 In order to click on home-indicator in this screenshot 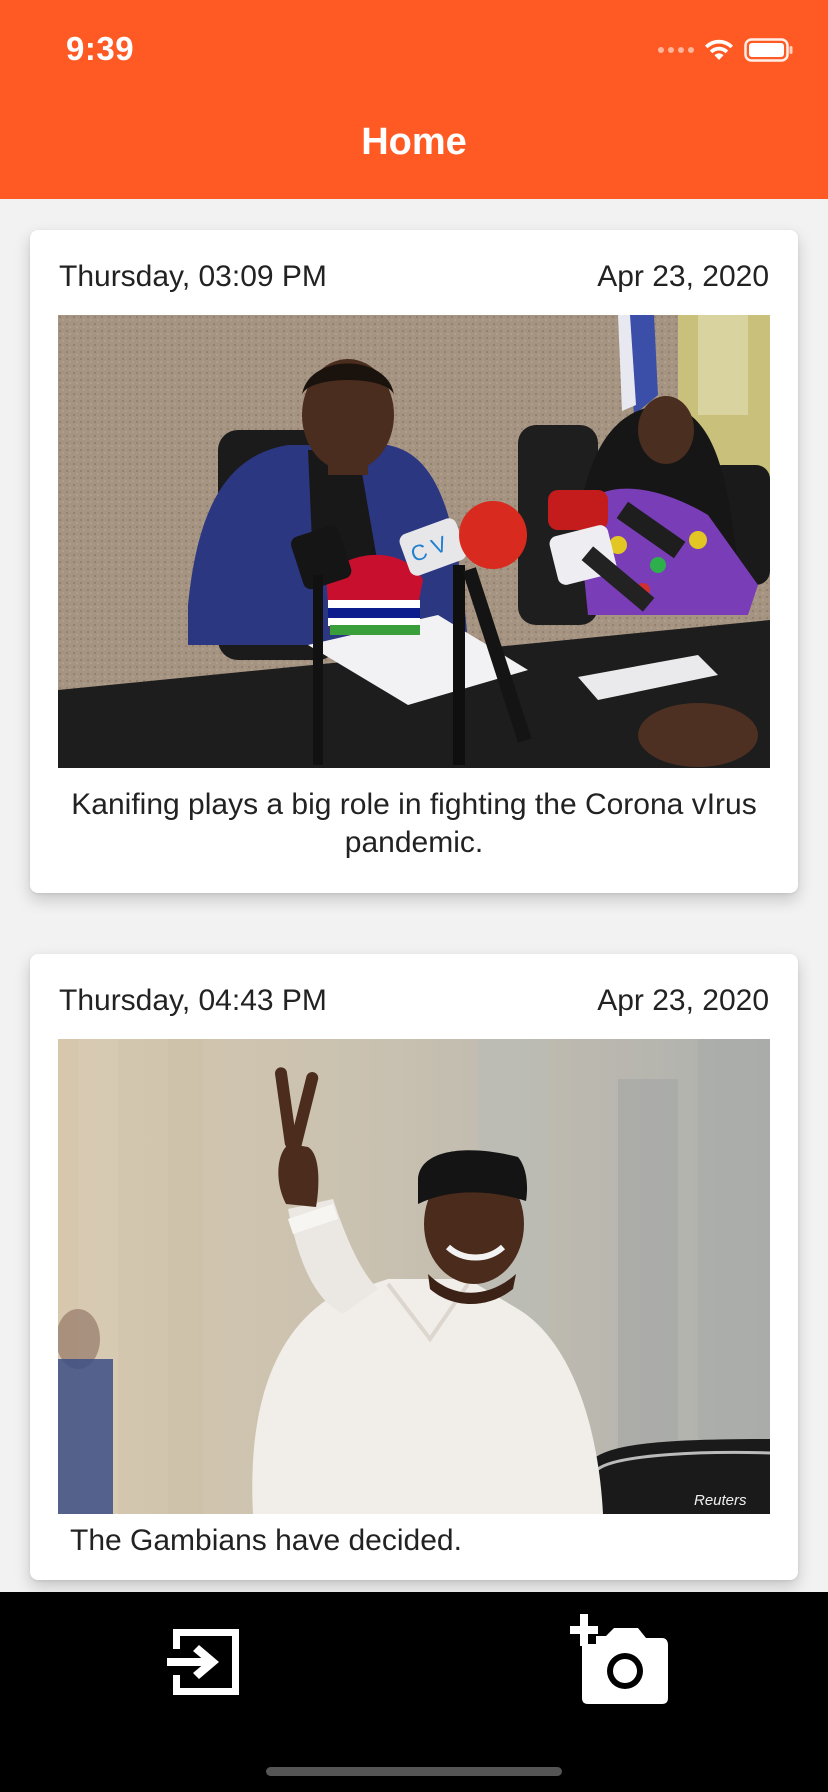, I will do `click(414, 1771)`.